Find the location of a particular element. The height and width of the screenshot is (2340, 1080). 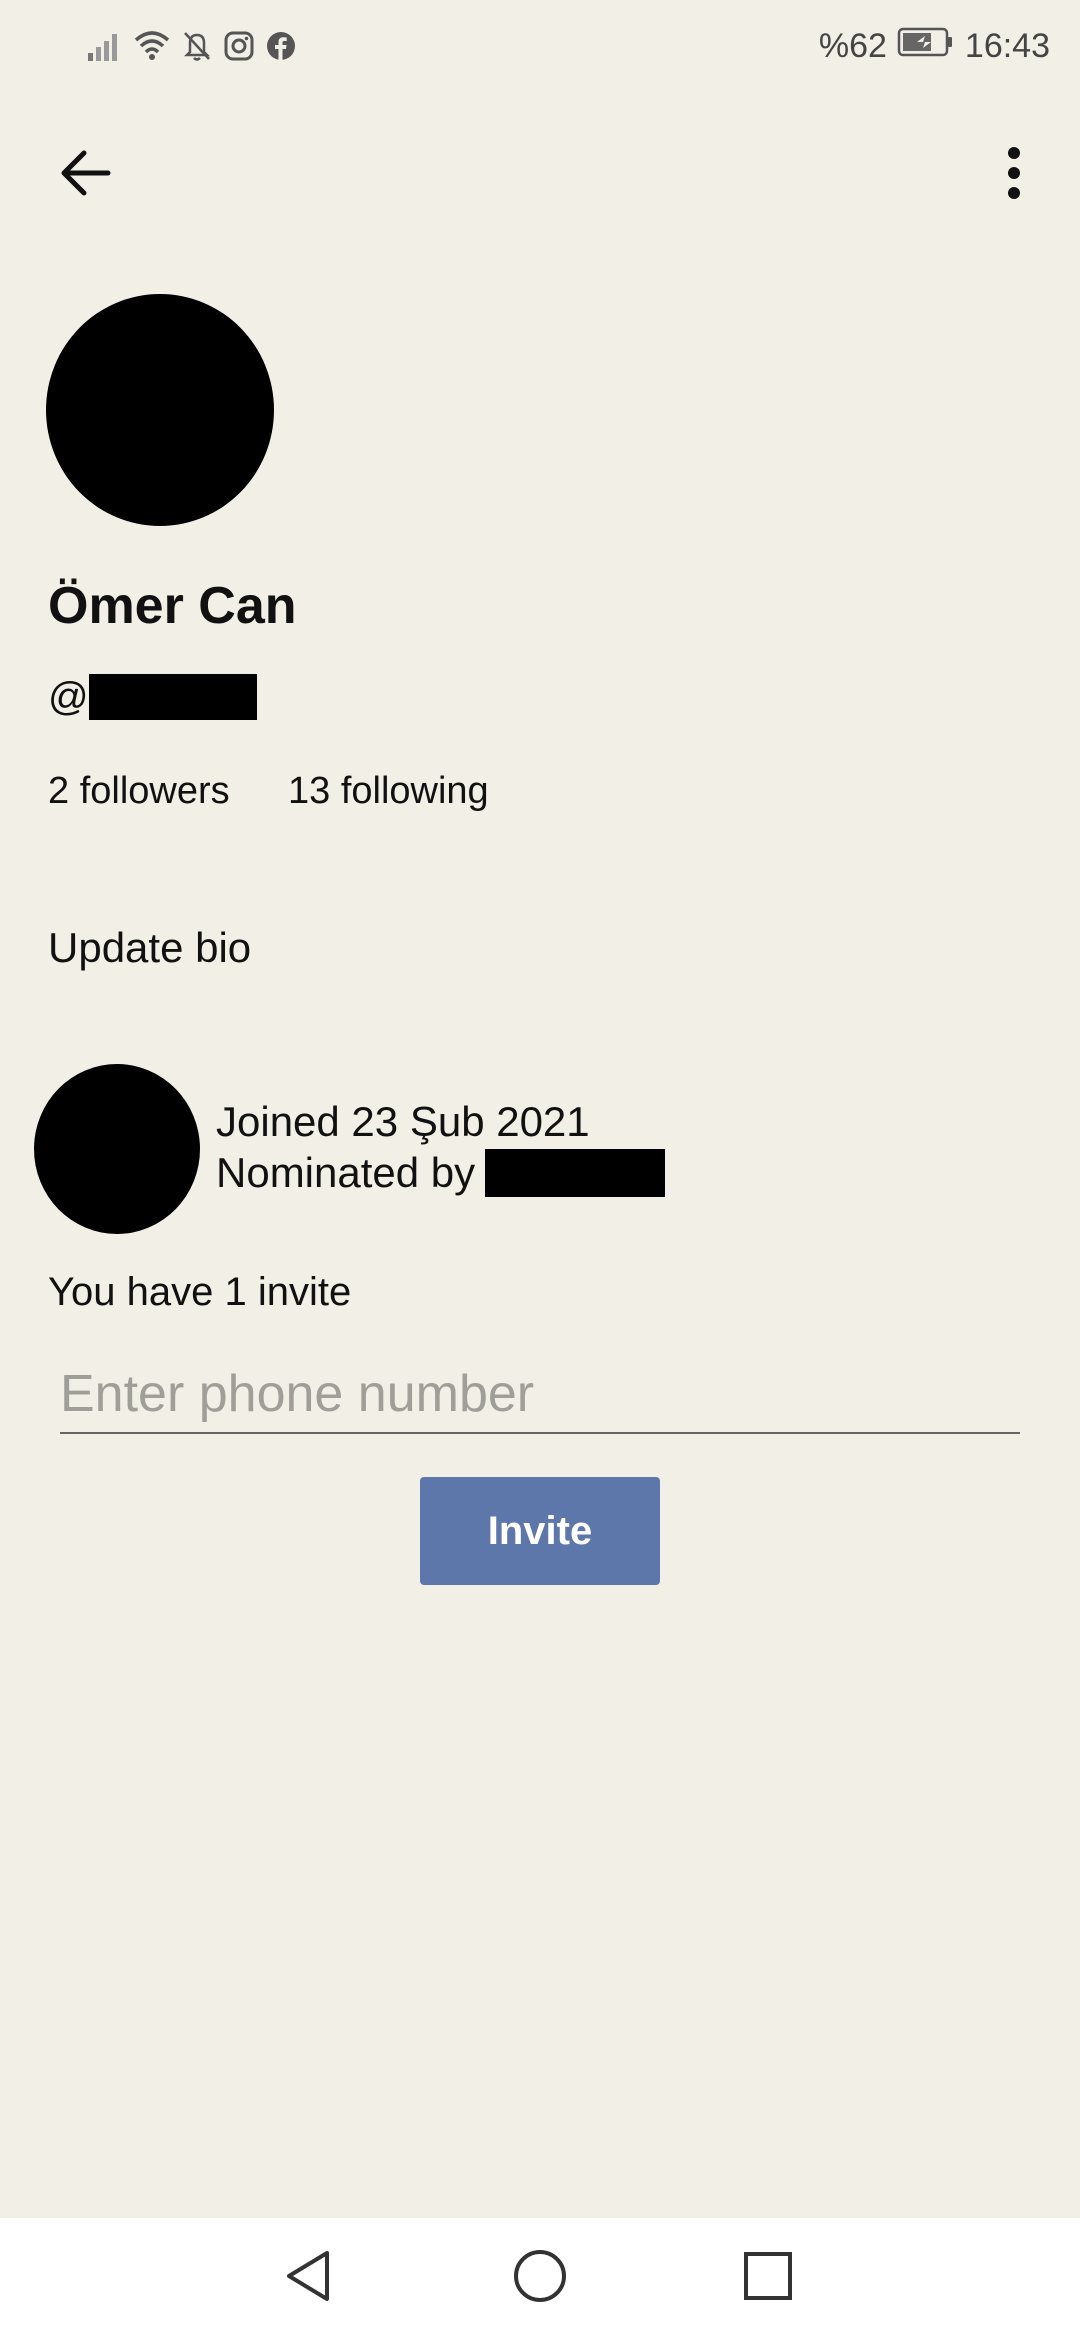

back-nav-icon is located at coordinates (308, 2278).